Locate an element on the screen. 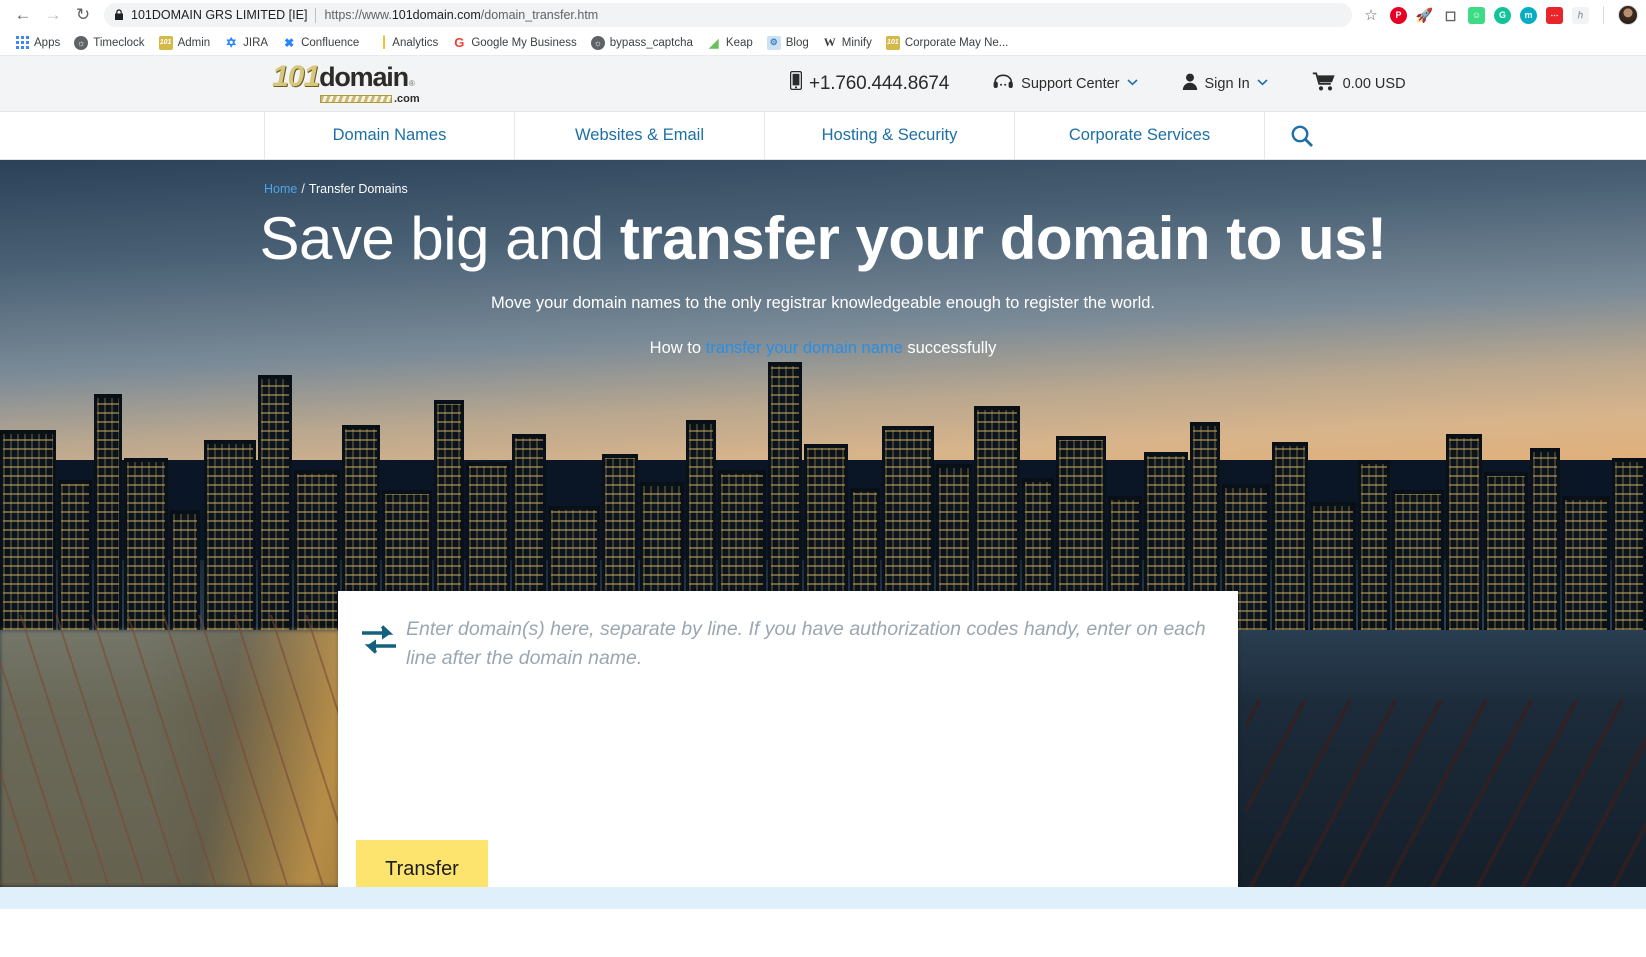  bookmark-analytics: ▕ Analytics is located at coordinates (405, 43).